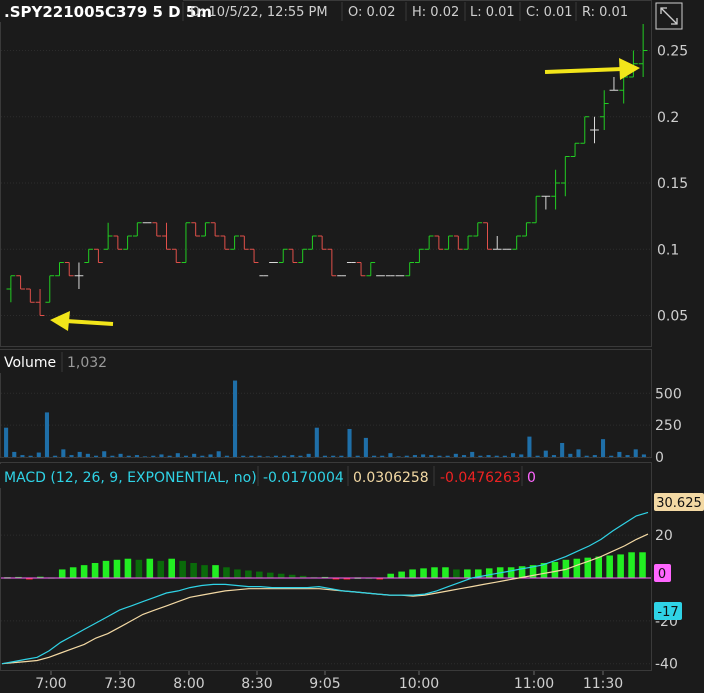 This screenshot has height=693, width=704. I want to click on svg-text: 0, so click(662, 574).